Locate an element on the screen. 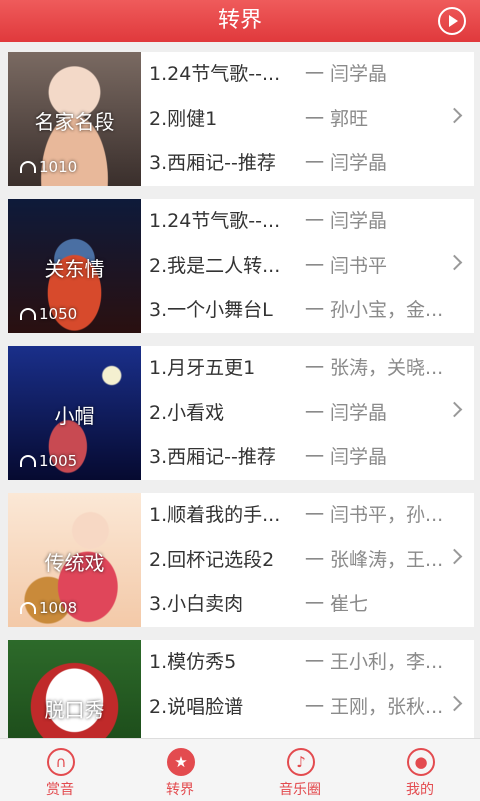 The height and width of the screenshot is (801, 480). tab-shangyin: ∩ 赏音 is located at coordinates (60, 770).